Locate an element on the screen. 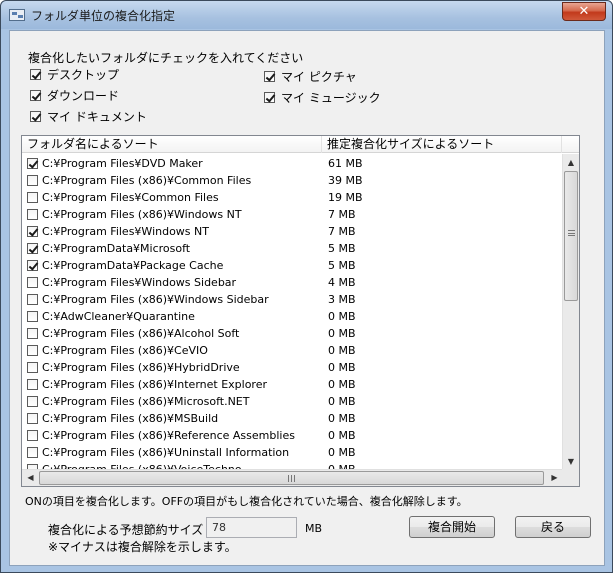 This screenshot has height=573, width=613. folder-path: C:¥Program Files¥Common Files is located at coordinates (130, 197).